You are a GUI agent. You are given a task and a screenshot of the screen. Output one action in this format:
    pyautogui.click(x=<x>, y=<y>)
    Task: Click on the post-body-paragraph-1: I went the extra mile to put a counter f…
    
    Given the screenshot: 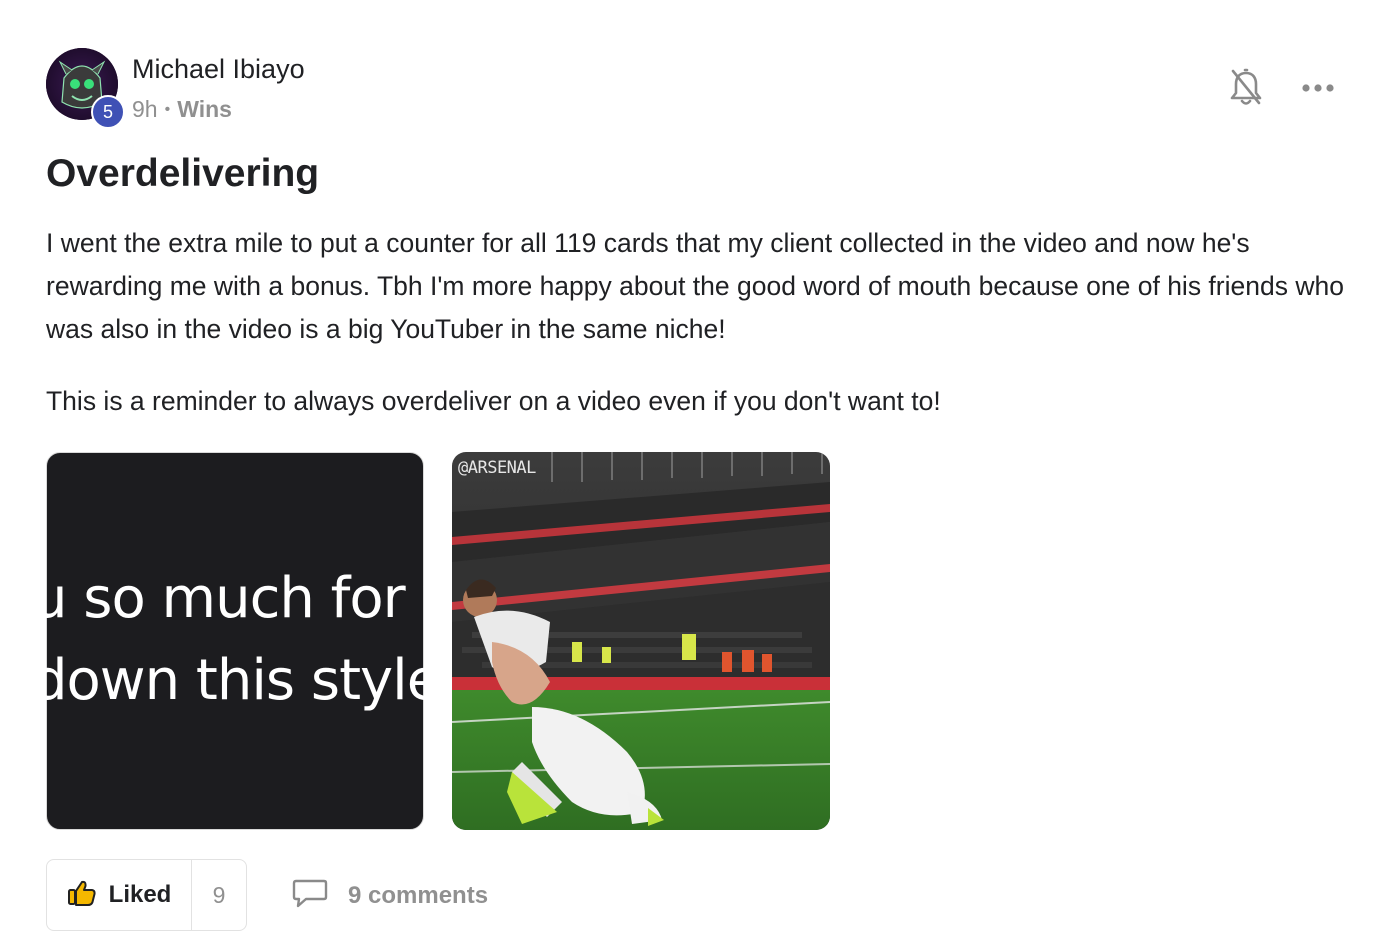 What is the action you would take?
    pyautogui.click(x=695, y=286)
    